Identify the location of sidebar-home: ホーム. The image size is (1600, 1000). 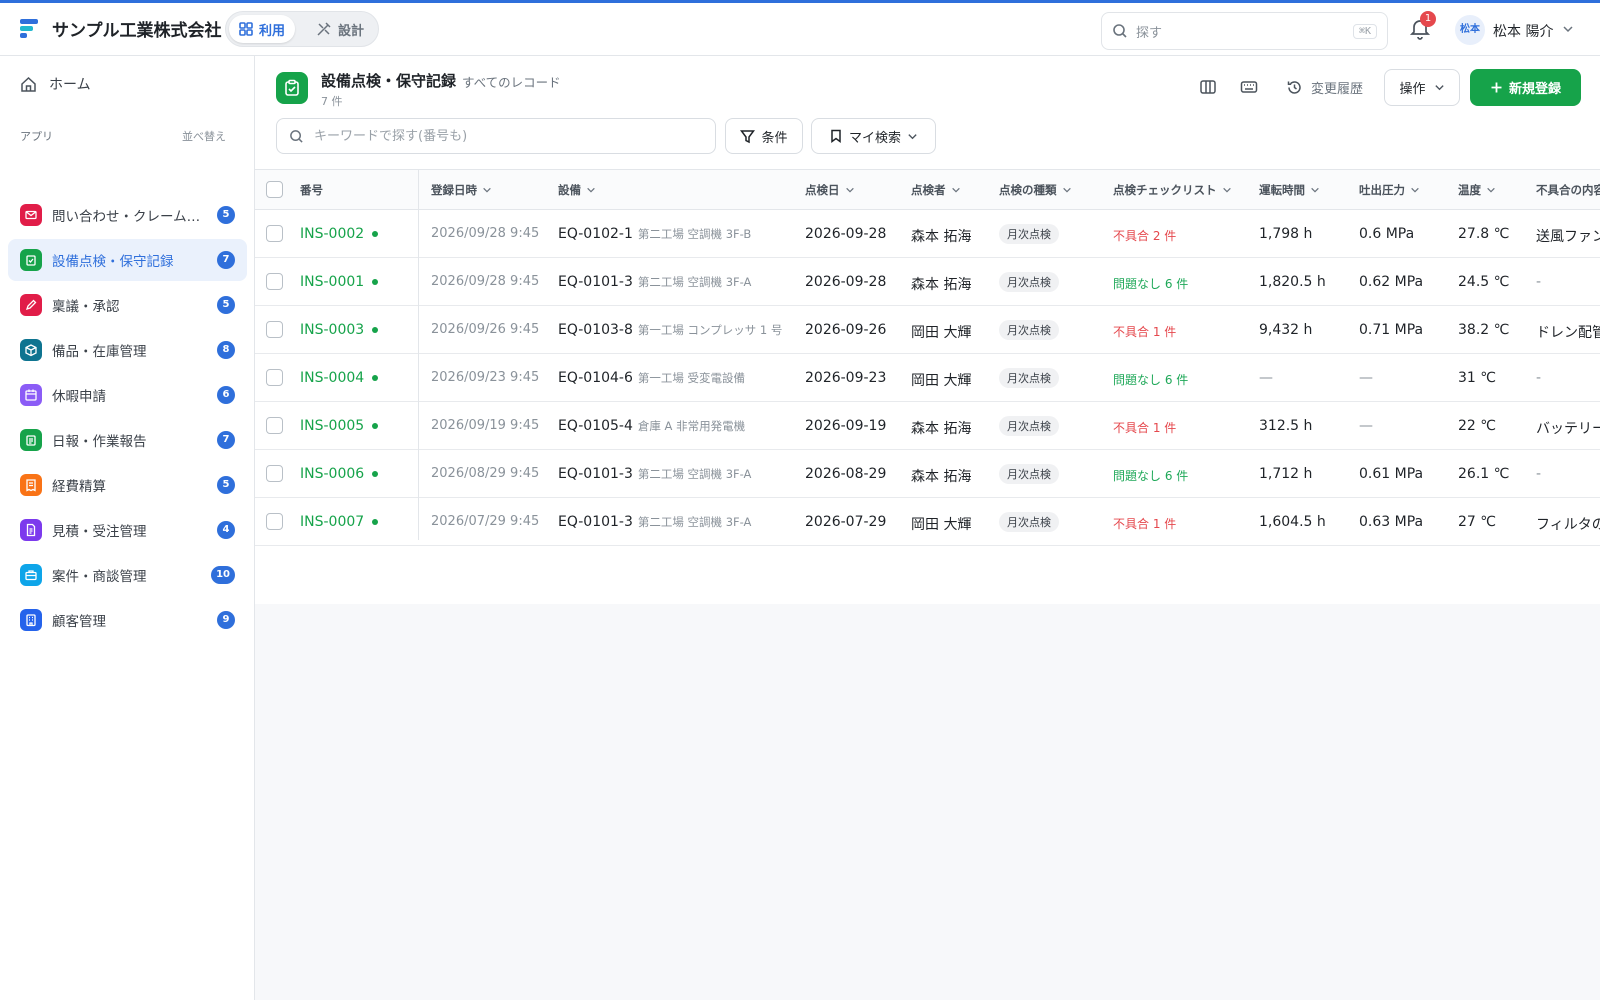
(55, 84).